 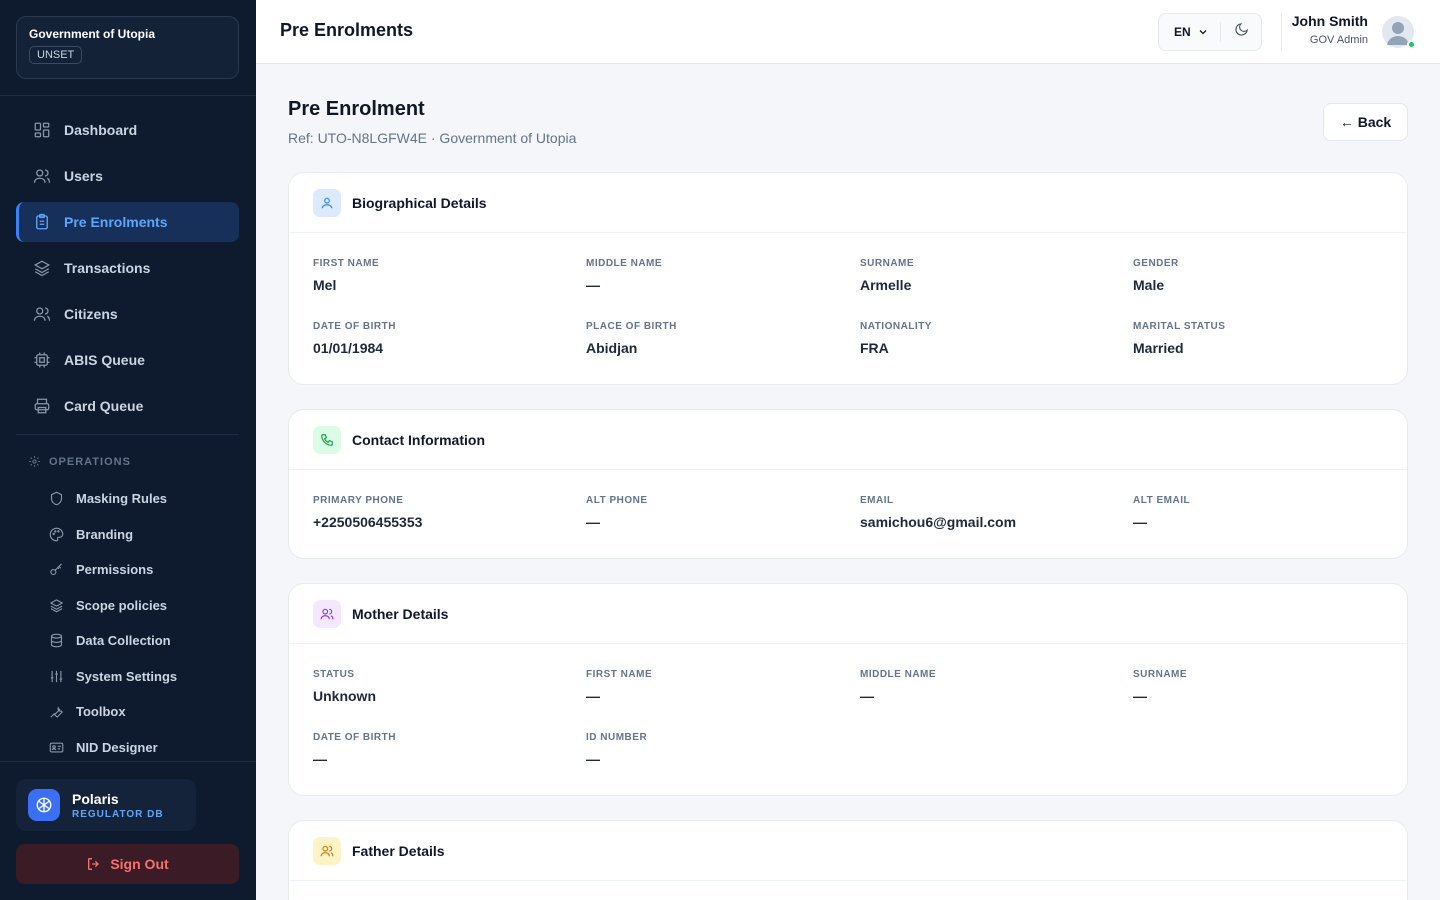 What do you see at coordinates (106, 805) in the screenshot?
I see `brand-card: Polaris REGULATOR DB` at bounding box center [106, 805].